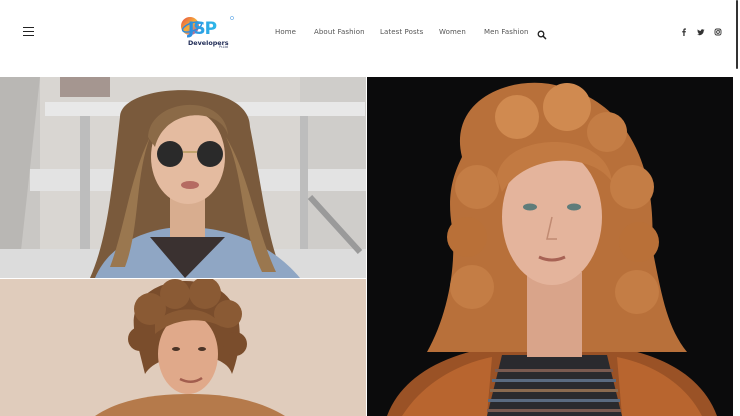 This screenshot has height=416, width=740. I want to click on nav-men-fashion: Men Fashion, so click(506, 32).